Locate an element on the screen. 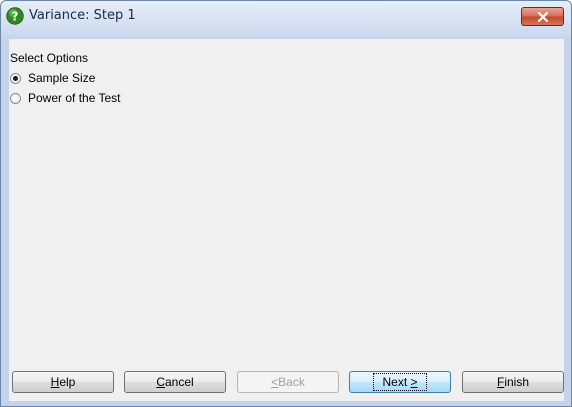 The image size is (572, 407). cancel-mnemonic: C is located at coordinates (160, 382).